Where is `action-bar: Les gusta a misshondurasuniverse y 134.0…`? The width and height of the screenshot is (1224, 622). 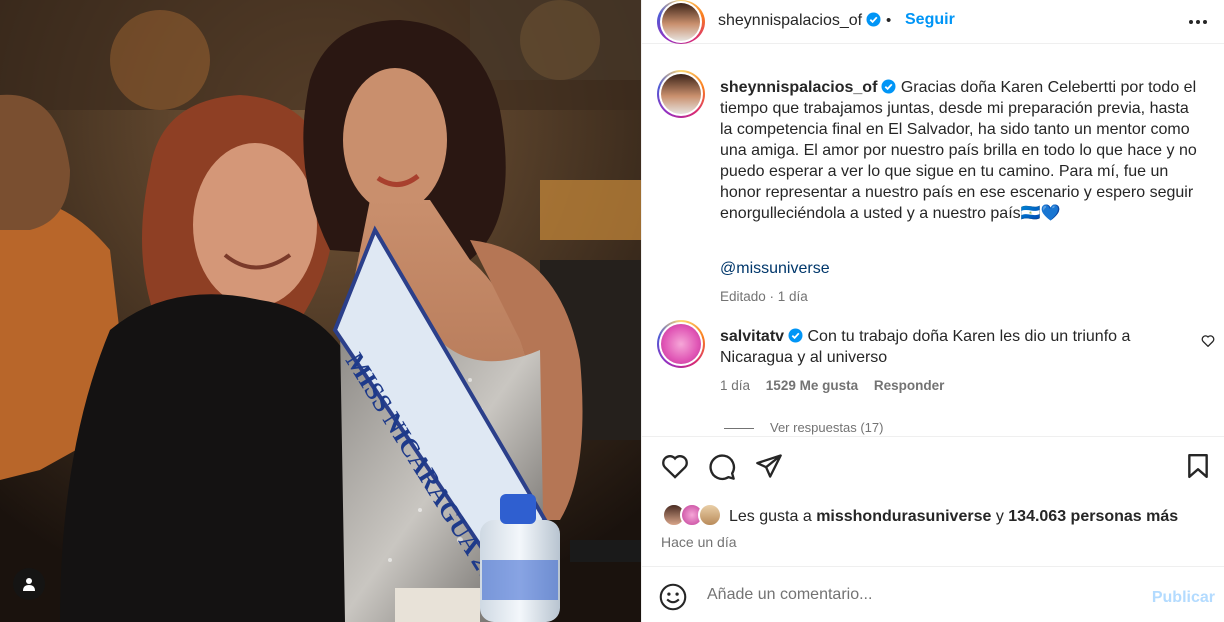
action-bar: Les gusta a misshondurasuniverse y 134.0… is located at coordinates (933, 501).